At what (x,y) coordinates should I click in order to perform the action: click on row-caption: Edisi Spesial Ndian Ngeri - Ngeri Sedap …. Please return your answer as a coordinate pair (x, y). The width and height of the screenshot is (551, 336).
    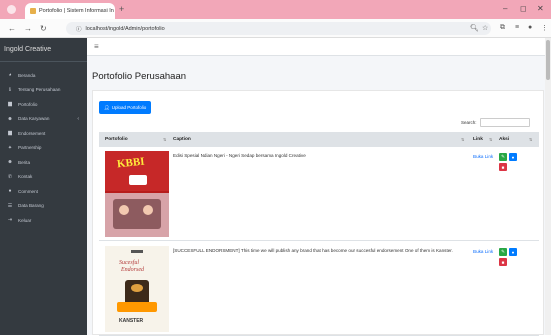
    Looking at the image, I should click on (239, 155).